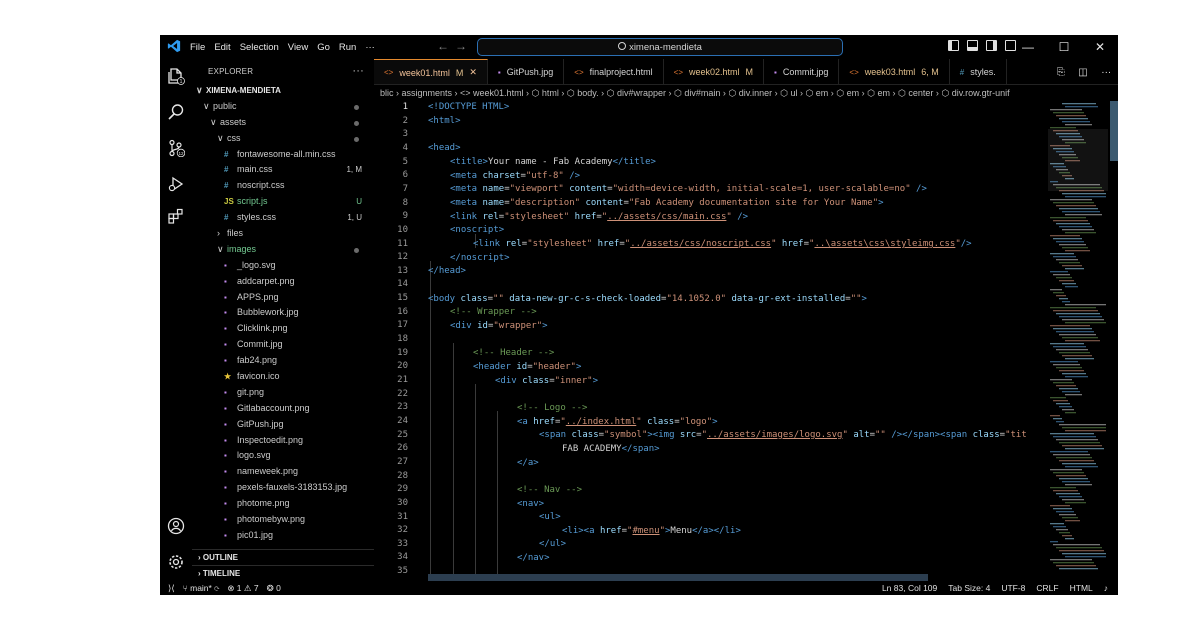 Image resolution: width=1200 pixels, height=630 pixels. I want to click on back-arrow-icon: ←, so click(446, 46).